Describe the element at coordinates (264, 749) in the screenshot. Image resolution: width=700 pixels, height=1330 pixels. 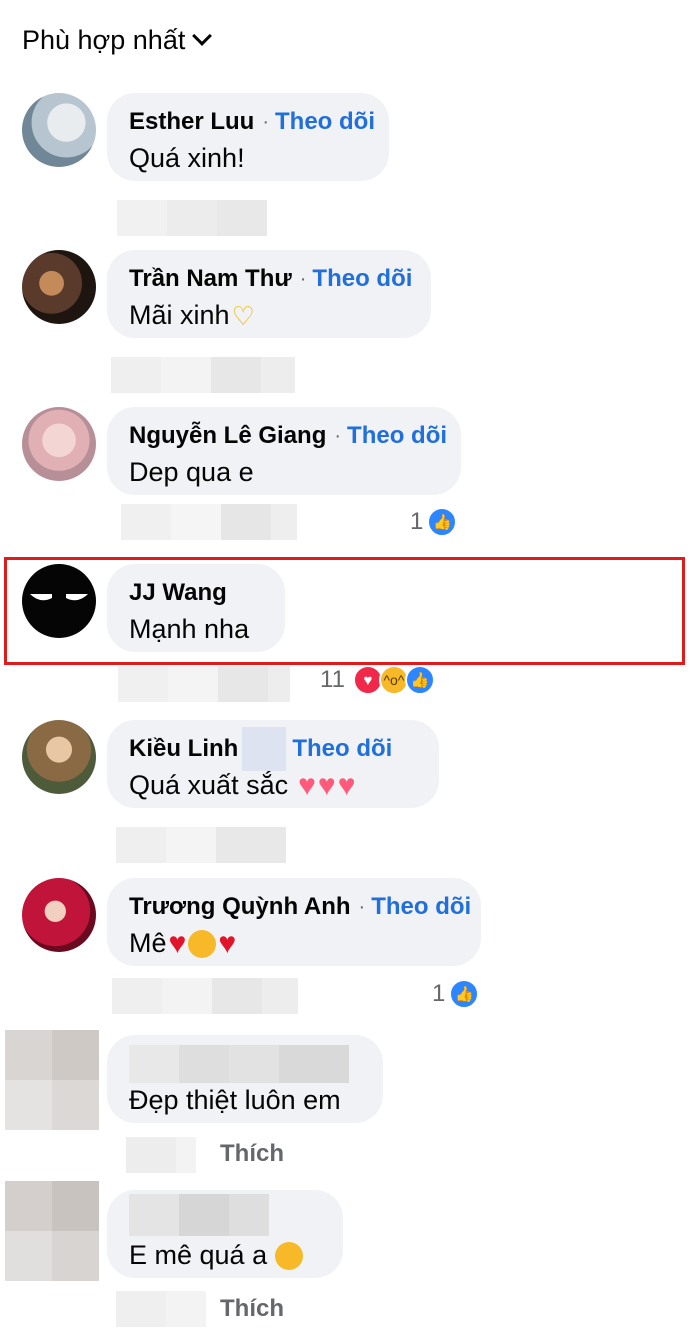
I see `blurred-badge` at that location.